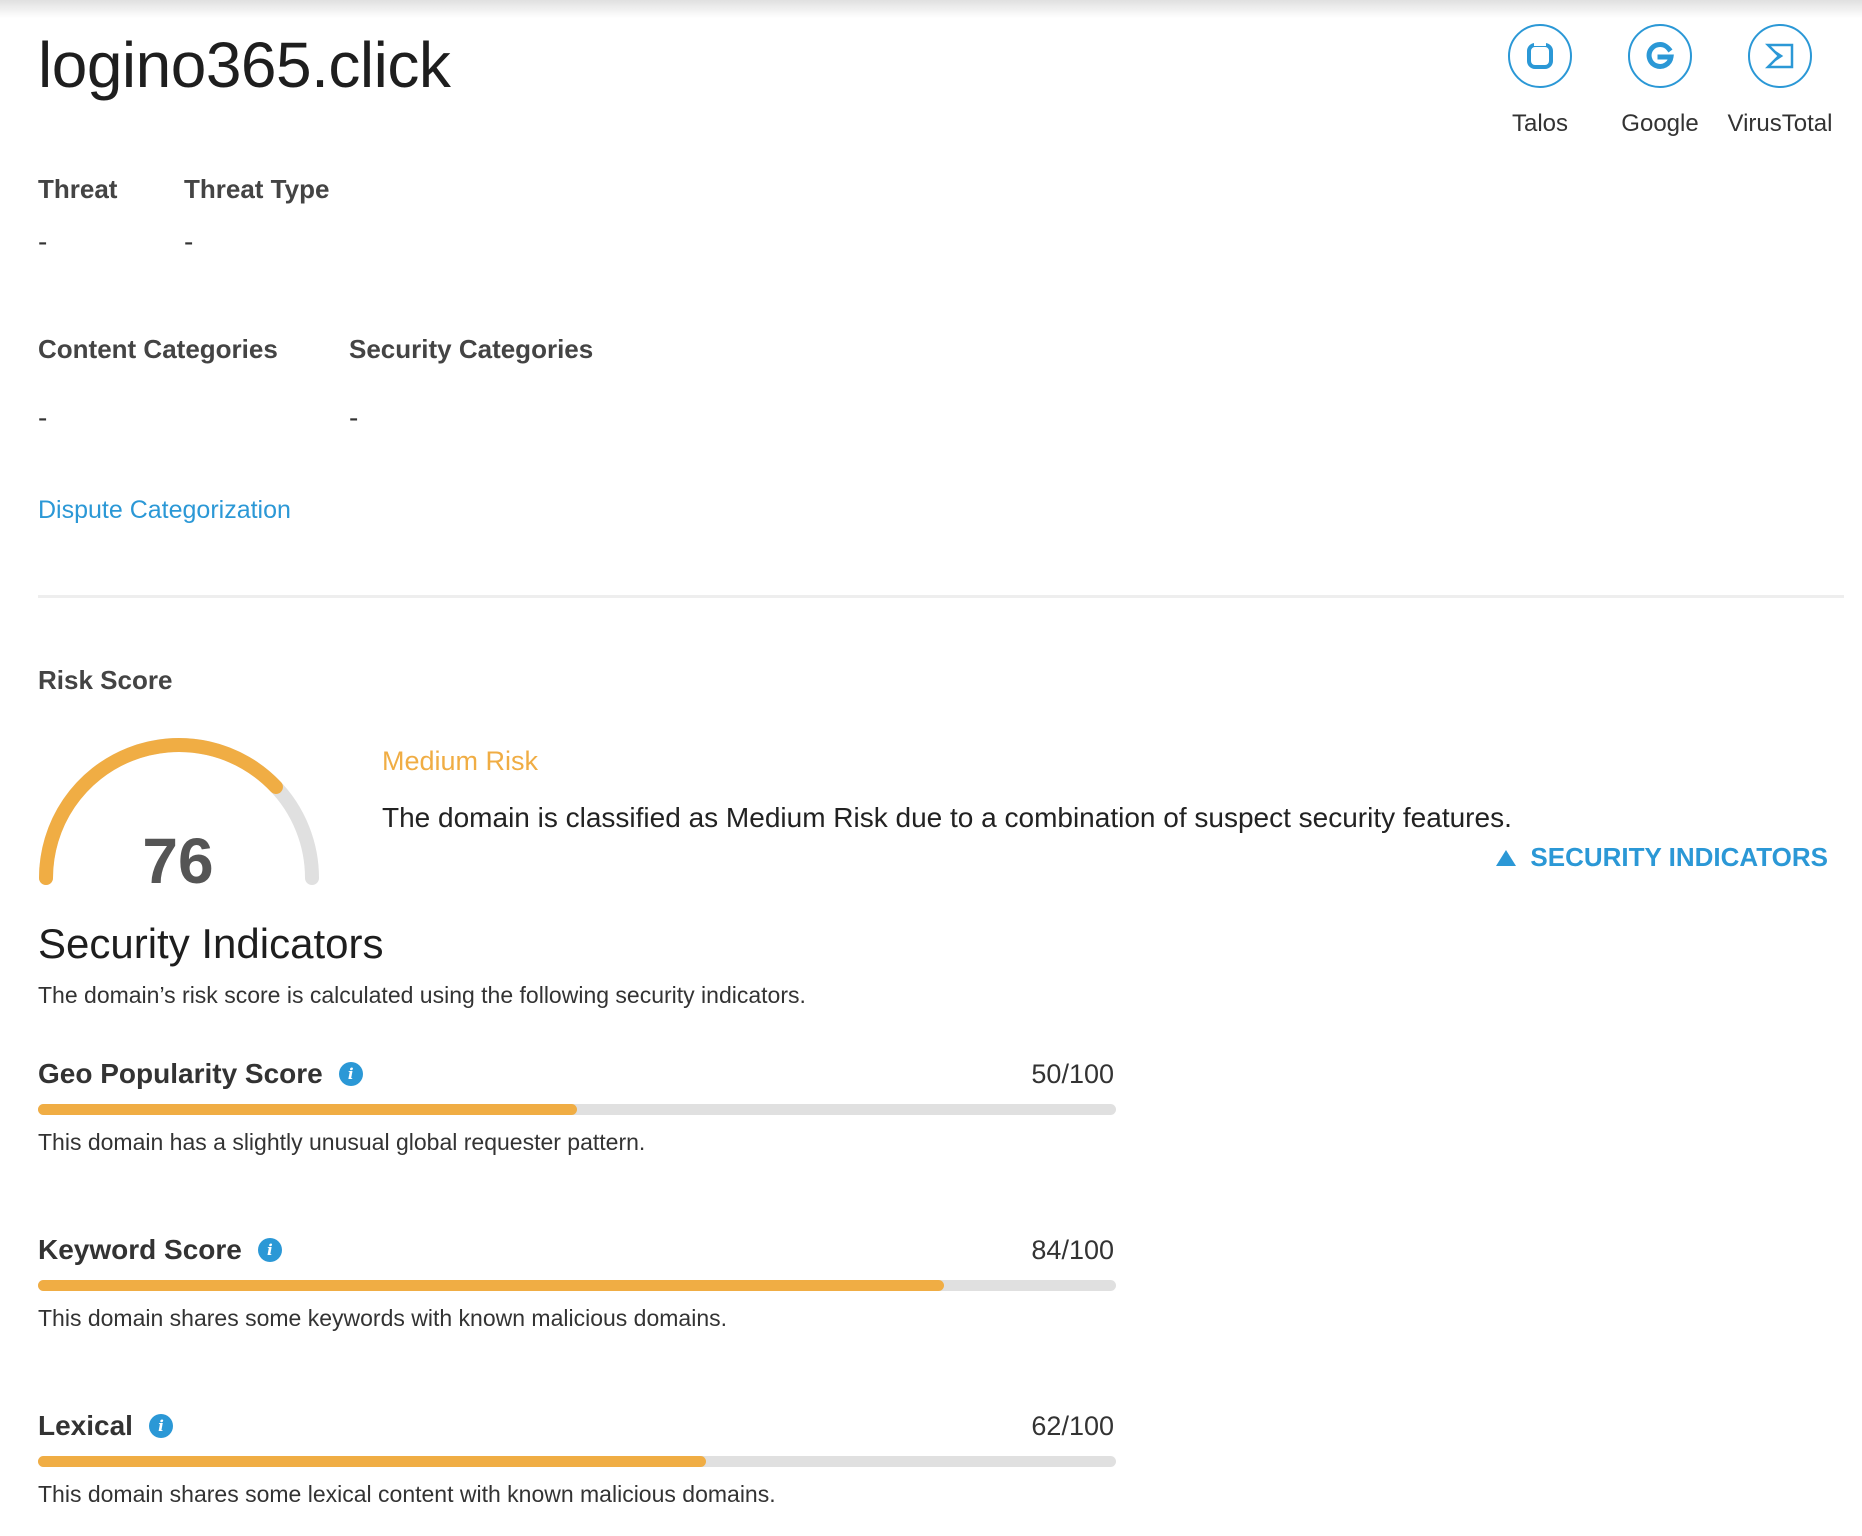  What do you see at coordinates (931, 9) in the screenshot?
I see `top-shadow` at bounding box center [931, 9].